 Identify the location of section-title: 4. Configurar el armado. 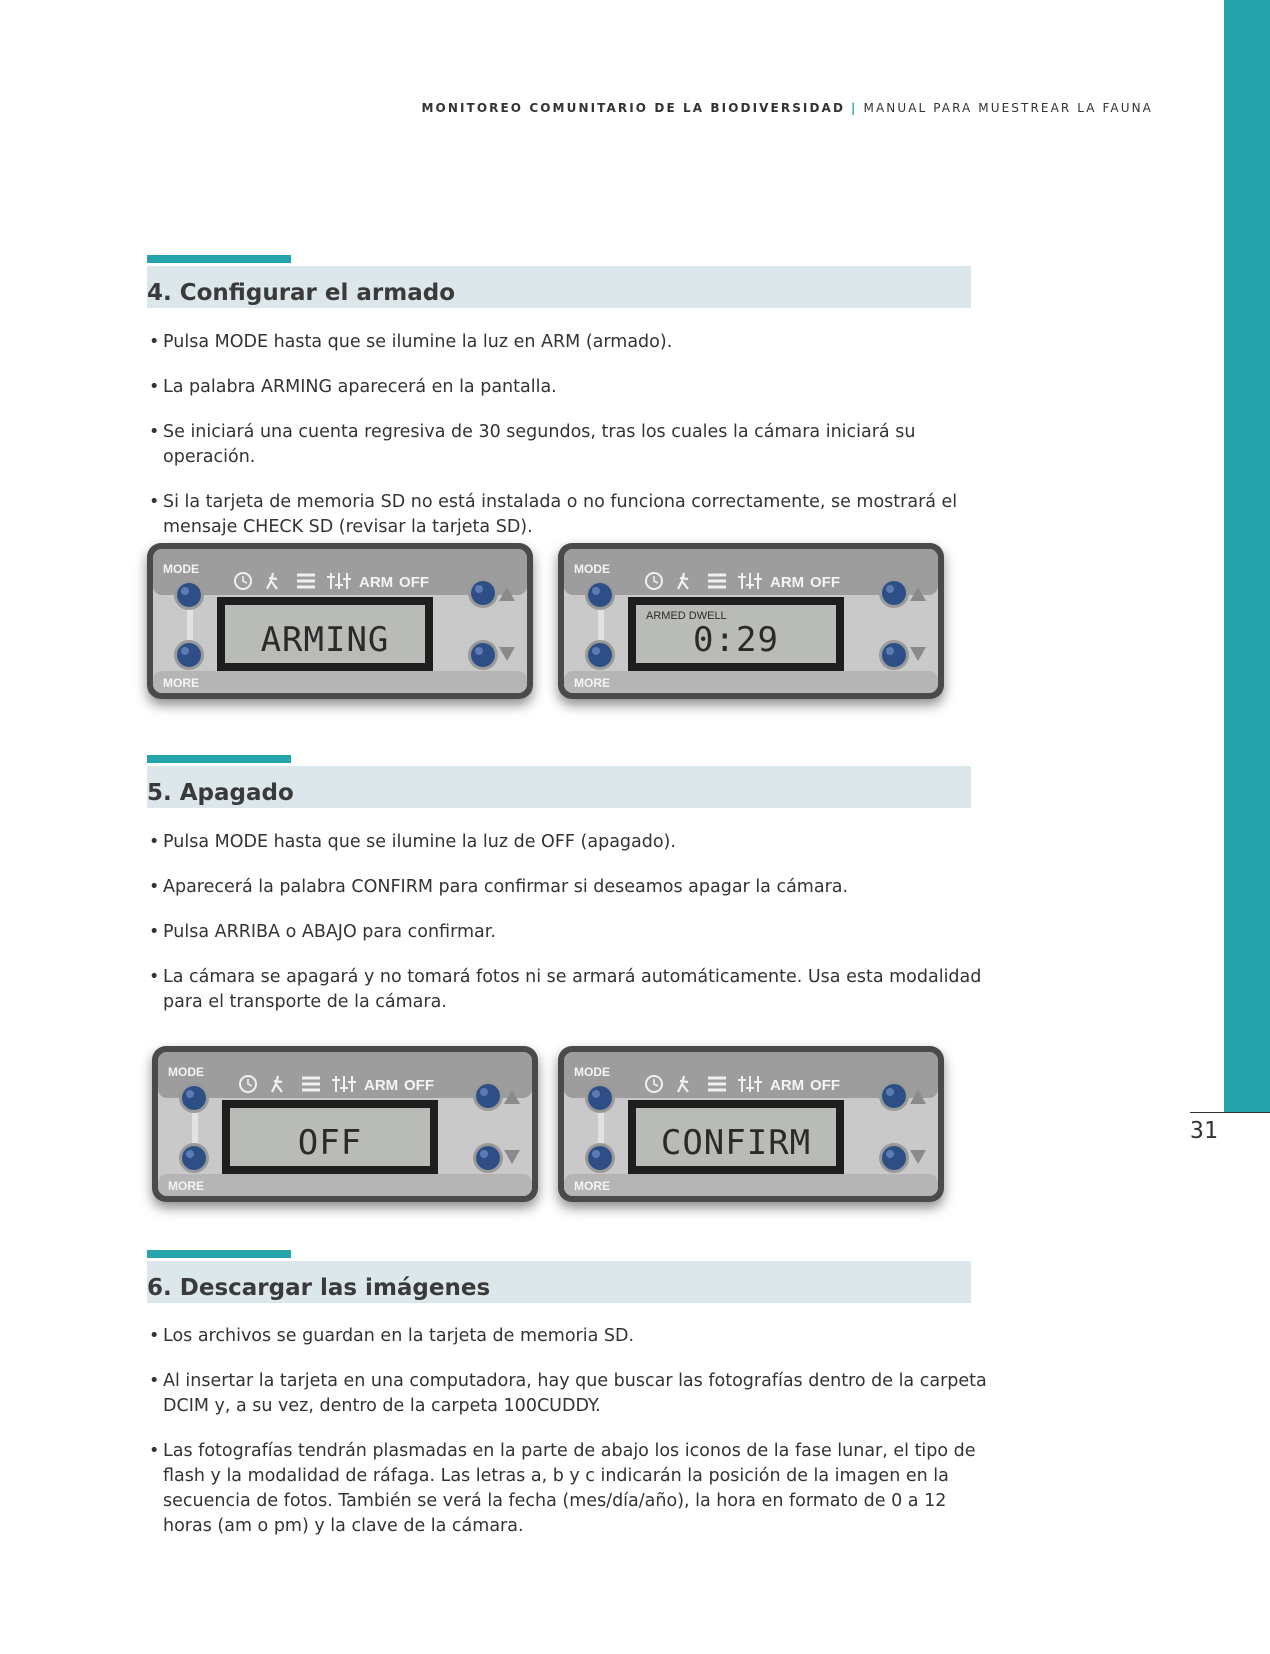
(301, 293).